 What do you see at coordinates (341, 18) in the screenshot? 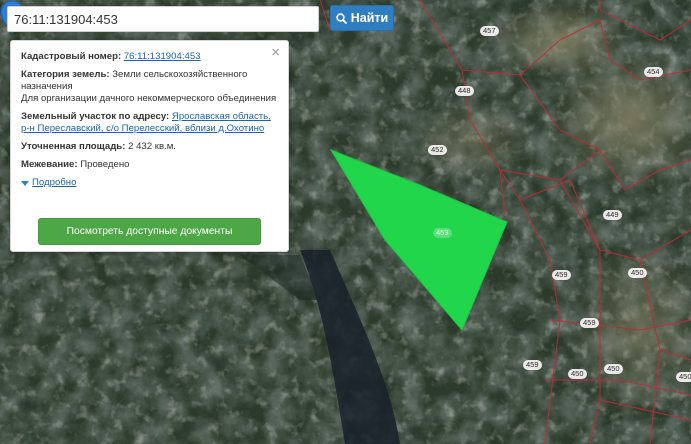
I see `search-icon` at bounding box center [341, 18].